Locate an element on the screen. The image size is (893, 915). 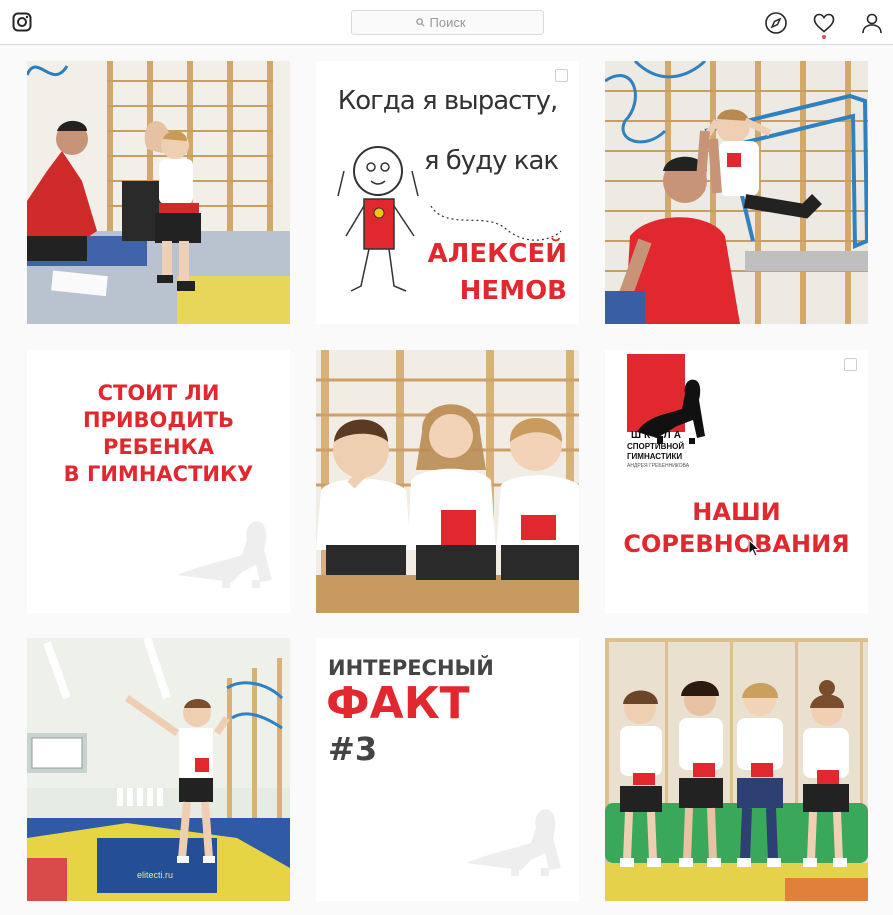
search-box is located at coordinates (447, 22).